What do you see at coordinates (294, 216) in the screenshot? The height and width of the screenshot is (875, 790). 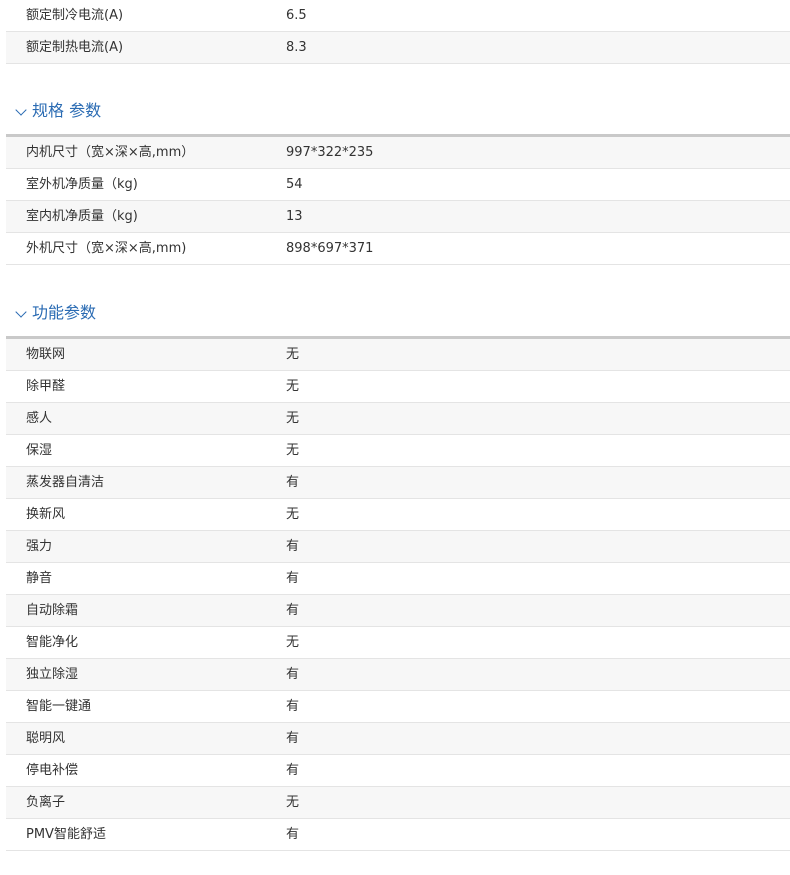 I see `row-value: 13` at bounding box center [294, 216].